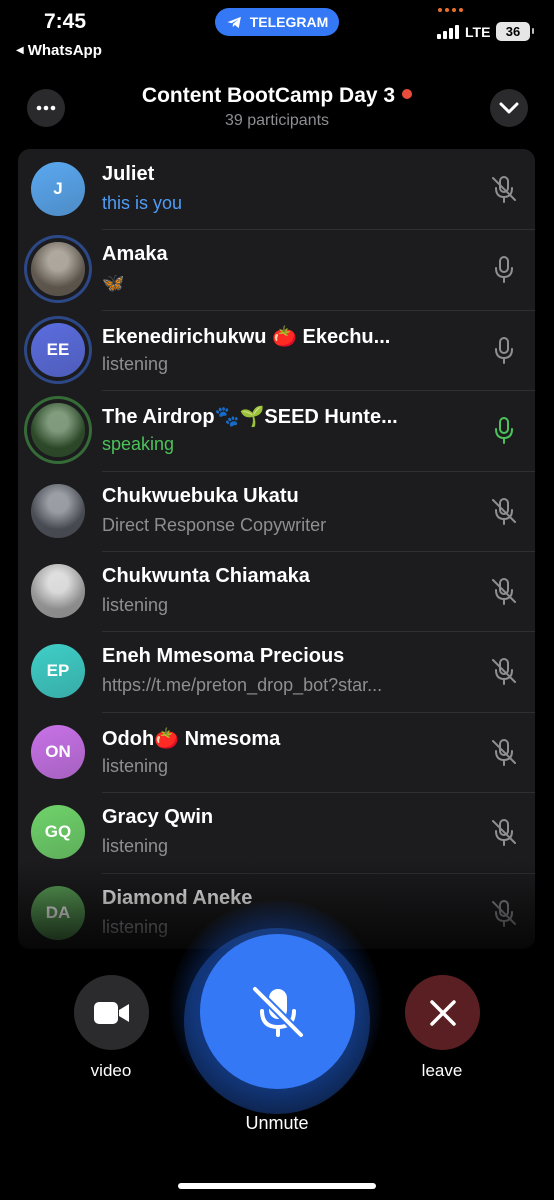  Describe the element at coordinates (158, 817) in the screenshot. I see `participant-name: Gracy Qwin` at that location.